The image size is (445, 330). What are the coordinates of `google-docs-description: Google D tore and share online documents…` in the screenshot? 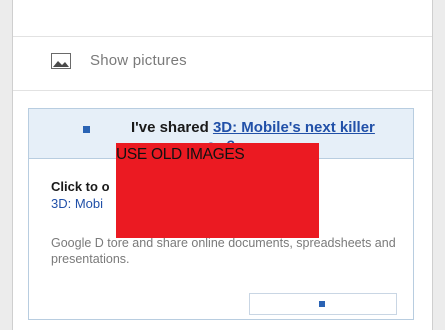 It's located at (223, 251).